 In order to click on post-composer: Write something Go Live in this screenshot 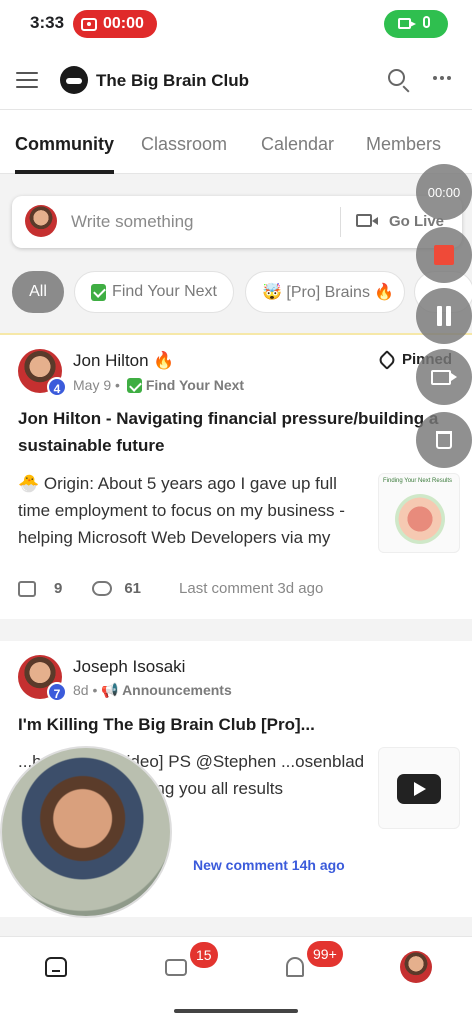, I will do `click(237, 222)`.